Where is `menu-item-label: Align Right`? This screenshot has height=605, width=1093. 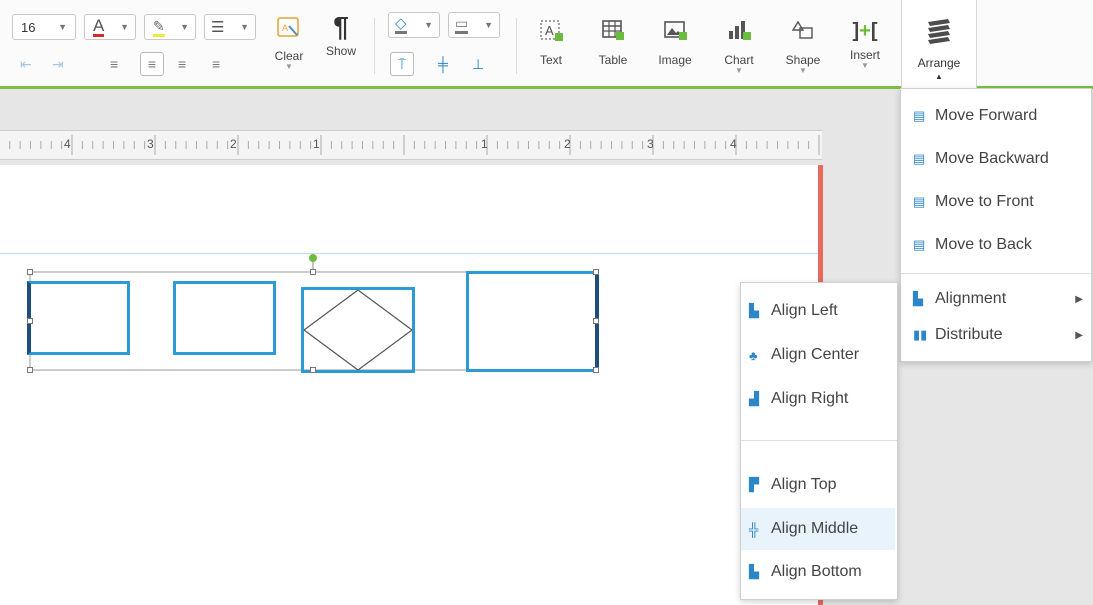
menu-item-label: Align Right is located at coordinates (810, 398).